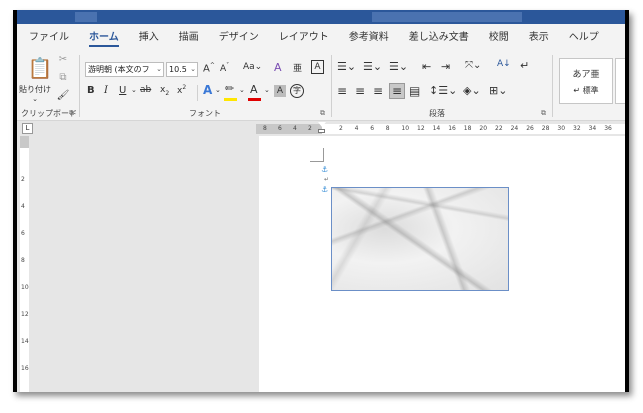 The image size is (643, 413). I want to click on paste-button-label: 貼り付け, so click(35, 89).